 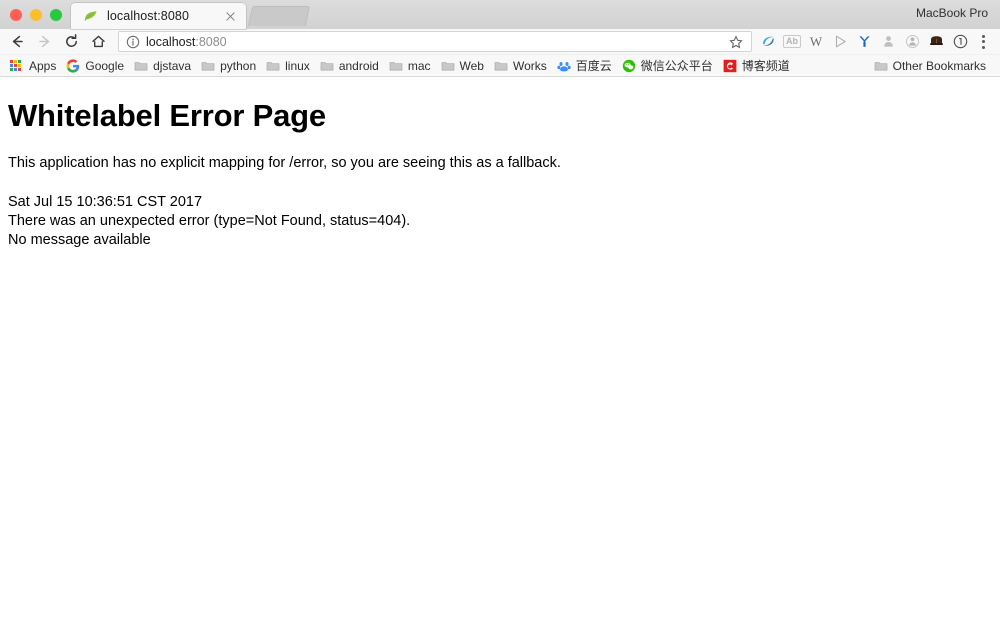 What do you see at coordinates (676, 65) in the screenshot?
I see `bookmark-label: 微信公众平台` at bounding box center [676, 65].